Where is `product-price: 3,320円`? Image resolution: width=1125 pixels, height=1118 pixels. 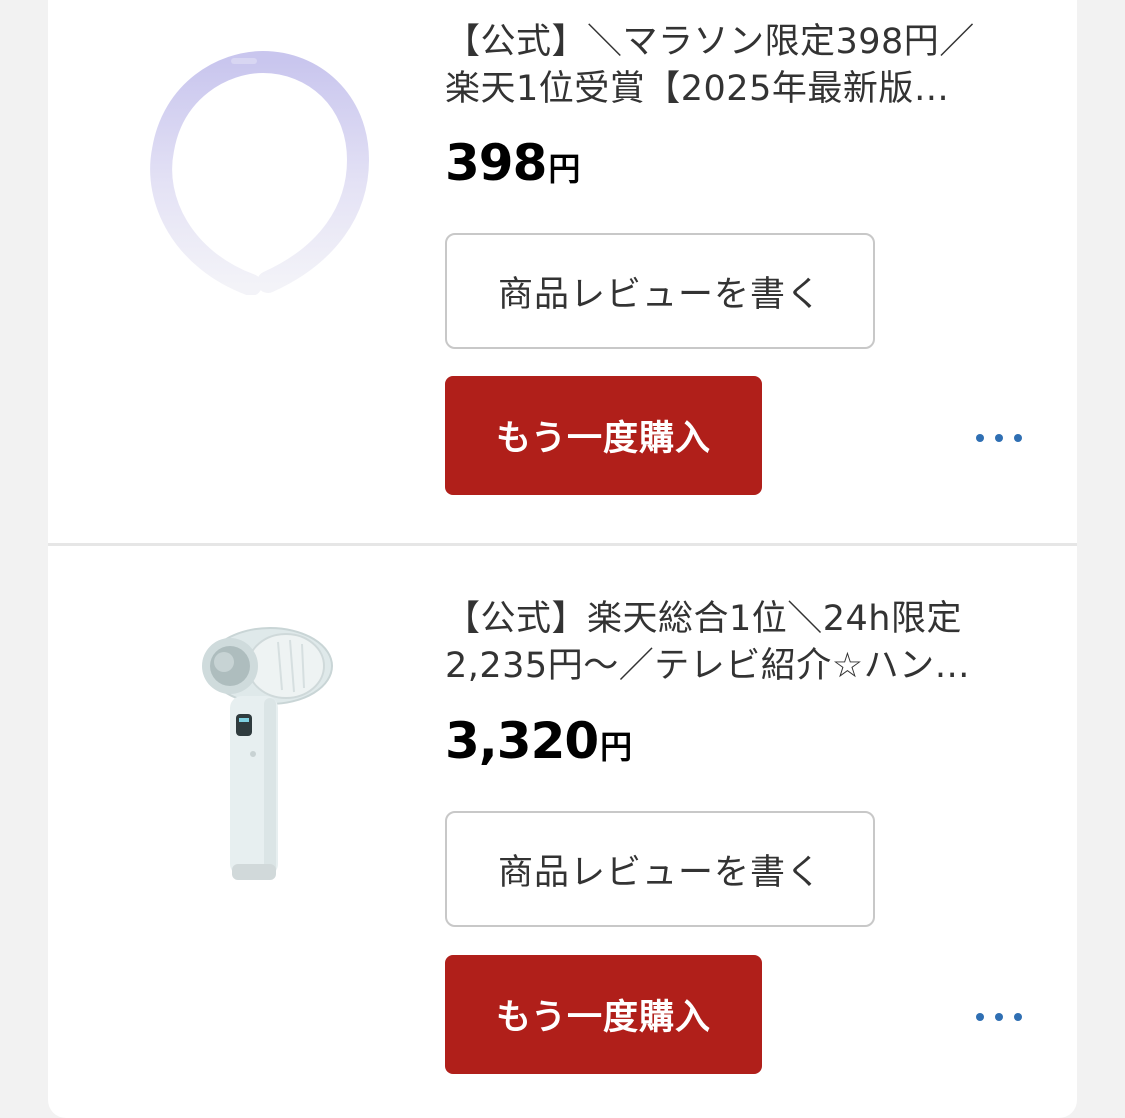
product-price: 3,320円 is located at coordinates (538, 741).